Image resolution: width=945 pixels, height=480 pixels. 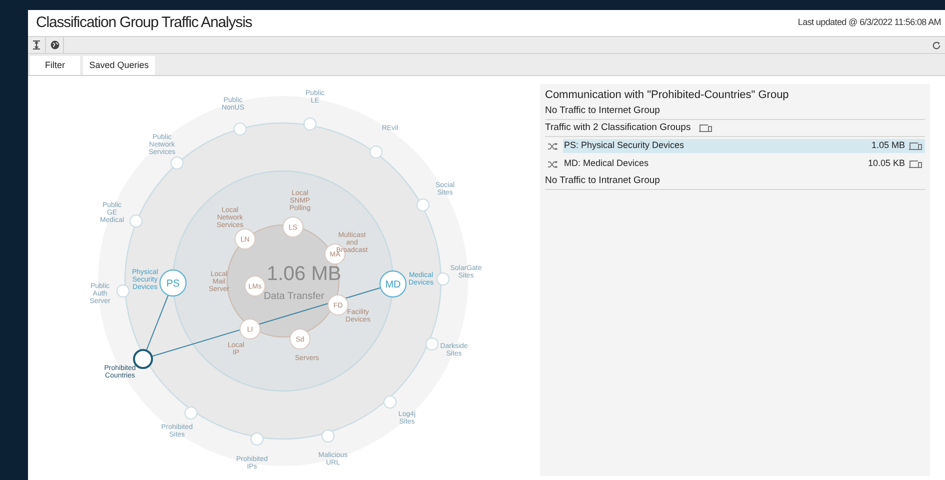 What do you see at coordinates (294, 296) in the screenshot?
I see `total-caption: Data Transfer` at bounding box center [294, 296].